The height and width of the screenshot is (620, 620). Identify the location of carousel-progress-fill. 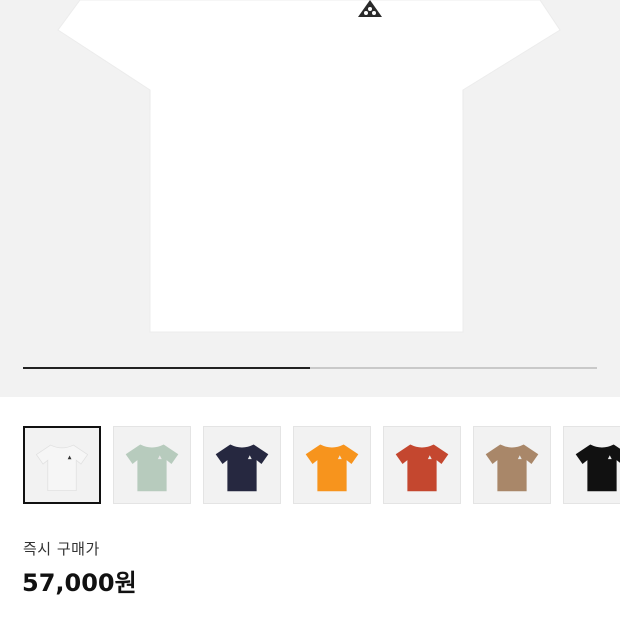
(166, 368).